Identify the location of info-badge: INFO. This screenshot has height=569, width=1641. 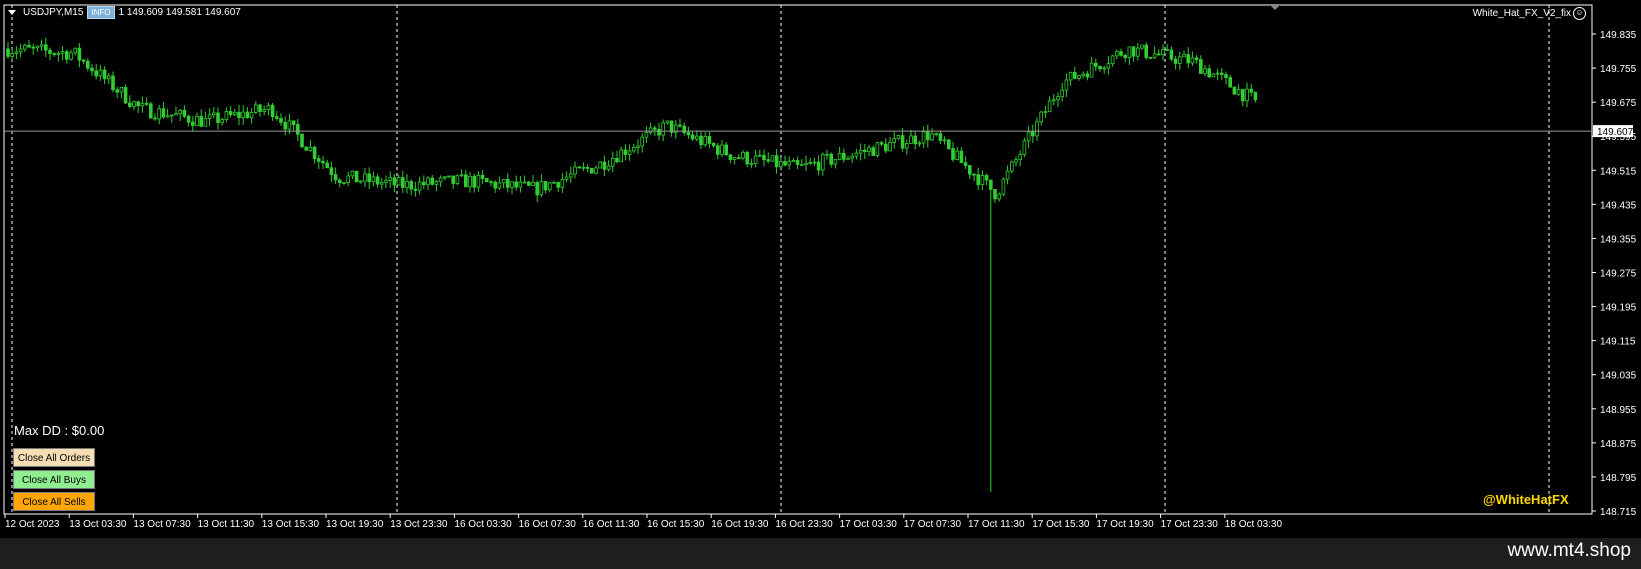
(101, 12).